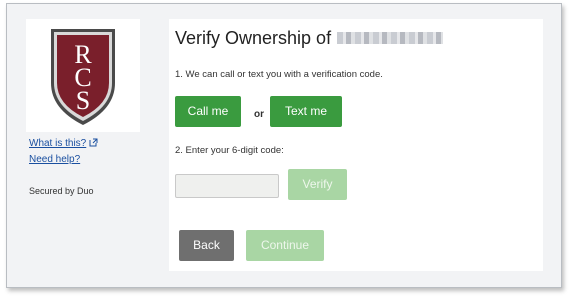  Describe the element at coordinates (253, 38) in the screenshot. I see `page-title-text: Verify Ownership of` at that location.